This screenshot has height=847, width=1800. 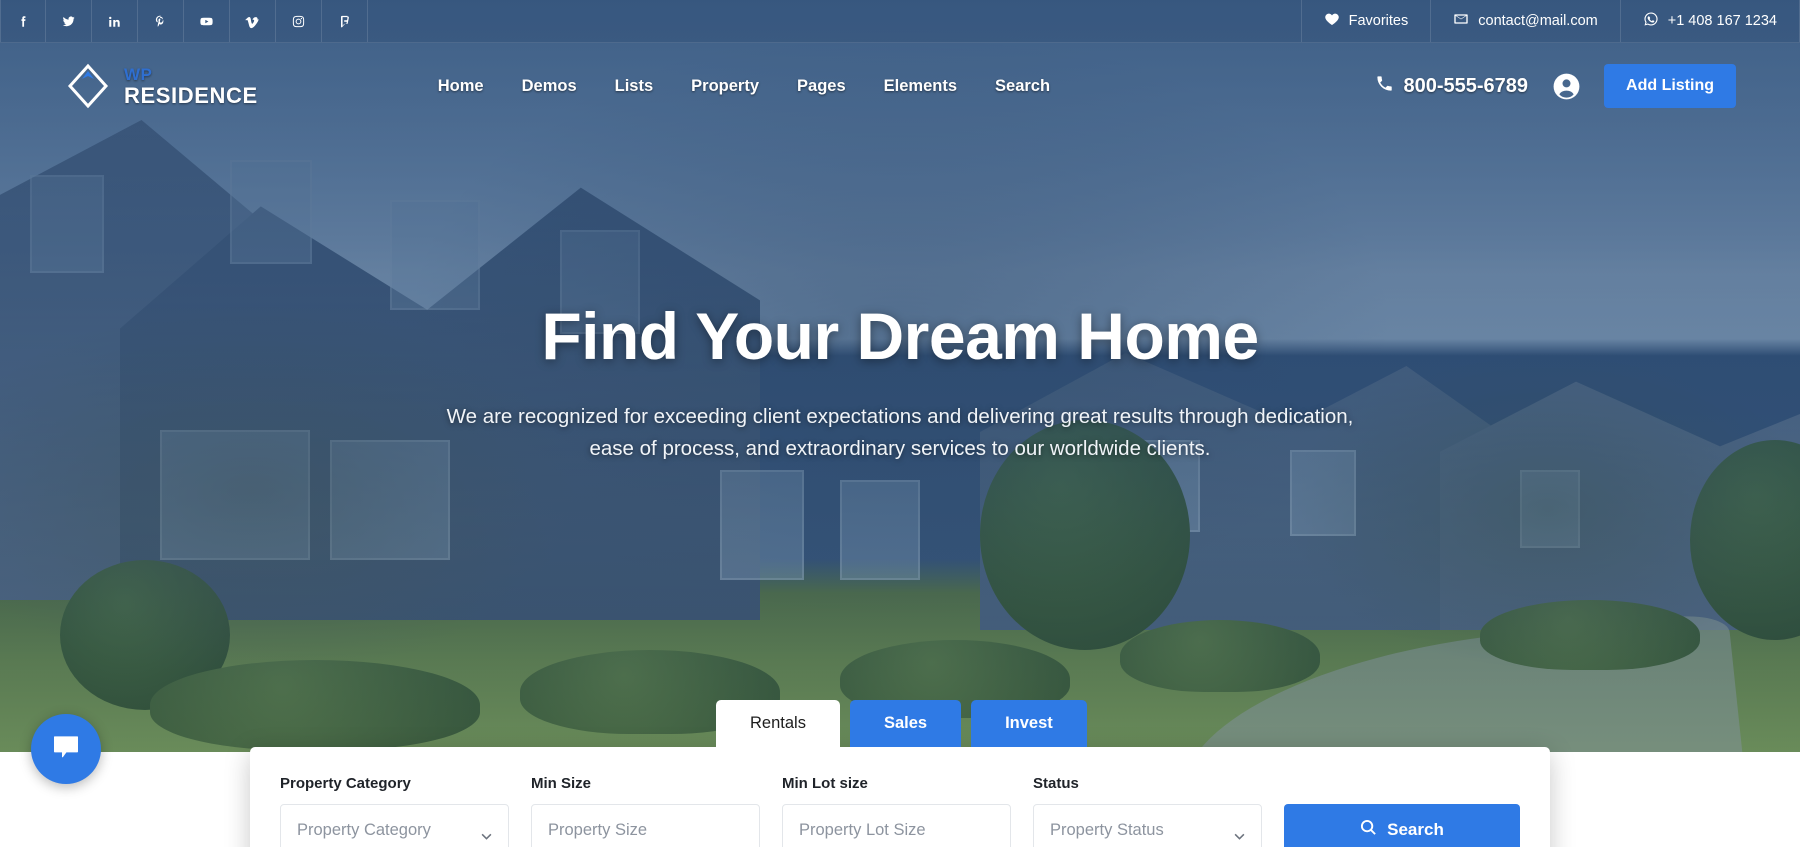 I want to click on field-min-size: Min Size, so click(x=645, y=811).